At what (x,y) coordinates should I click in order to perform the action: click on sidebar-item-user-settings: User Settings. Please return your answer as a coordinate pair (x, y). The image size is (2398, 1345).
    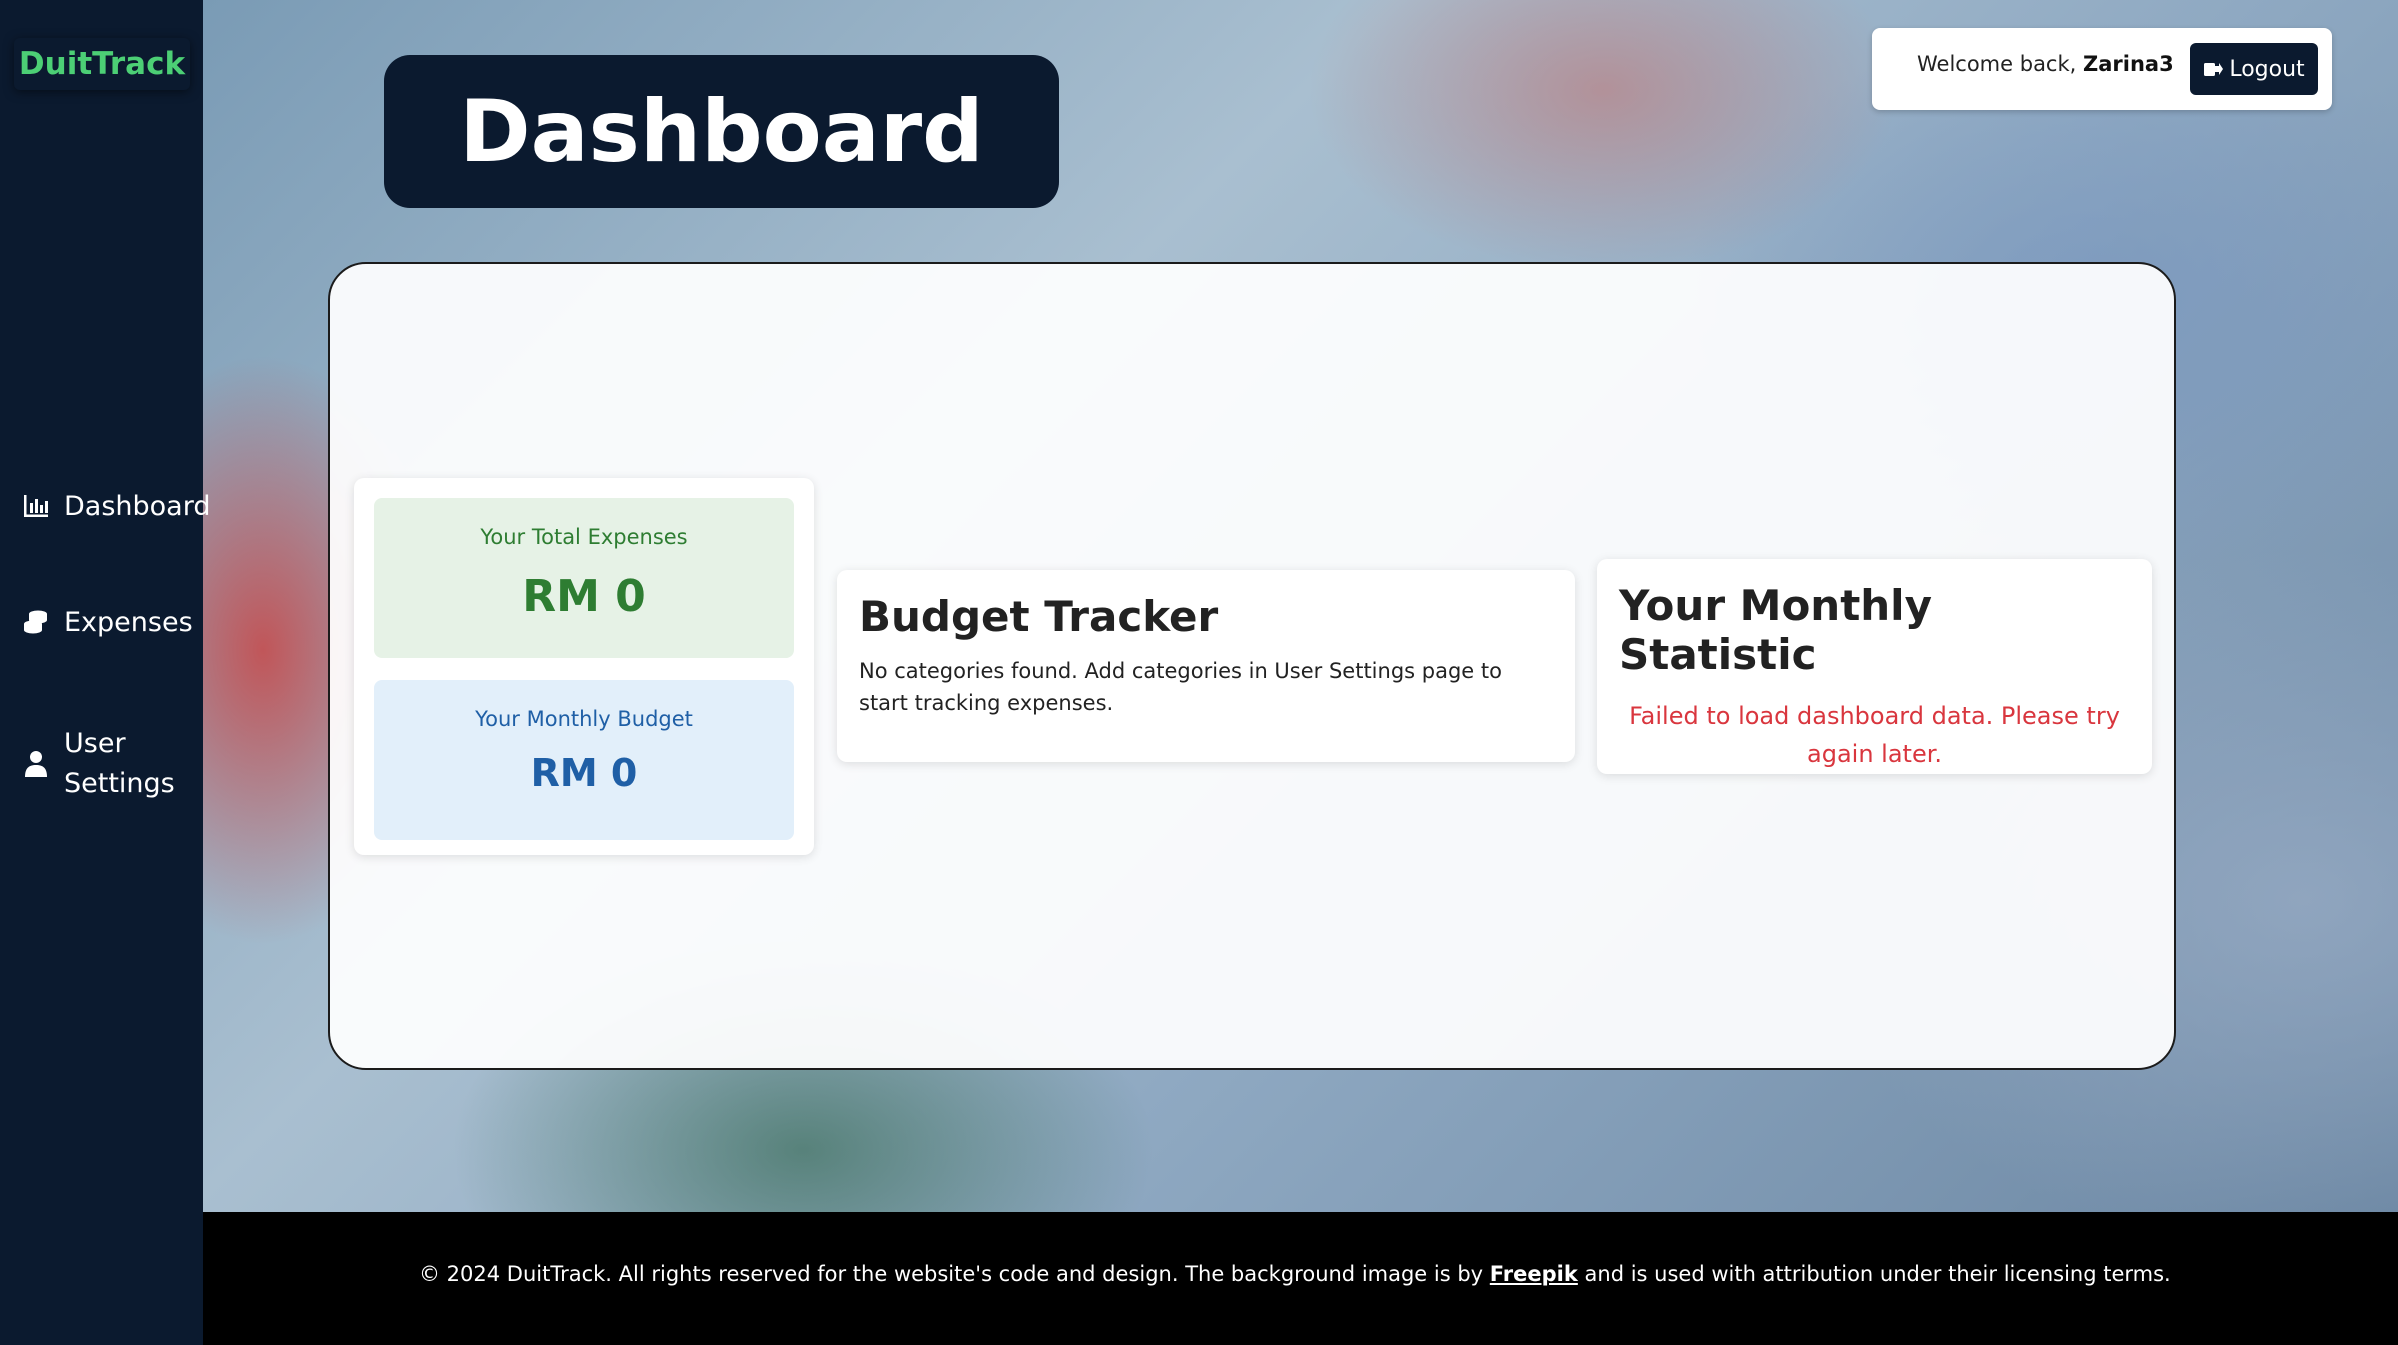
    Looking at the image, I should click on (102, 764).